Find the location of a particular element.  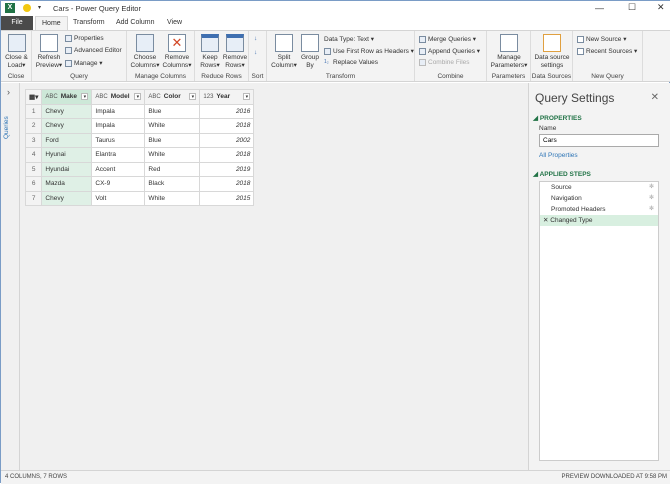

replace-values-button: 1₂ Replace Values is located at coordinates (351, 62).